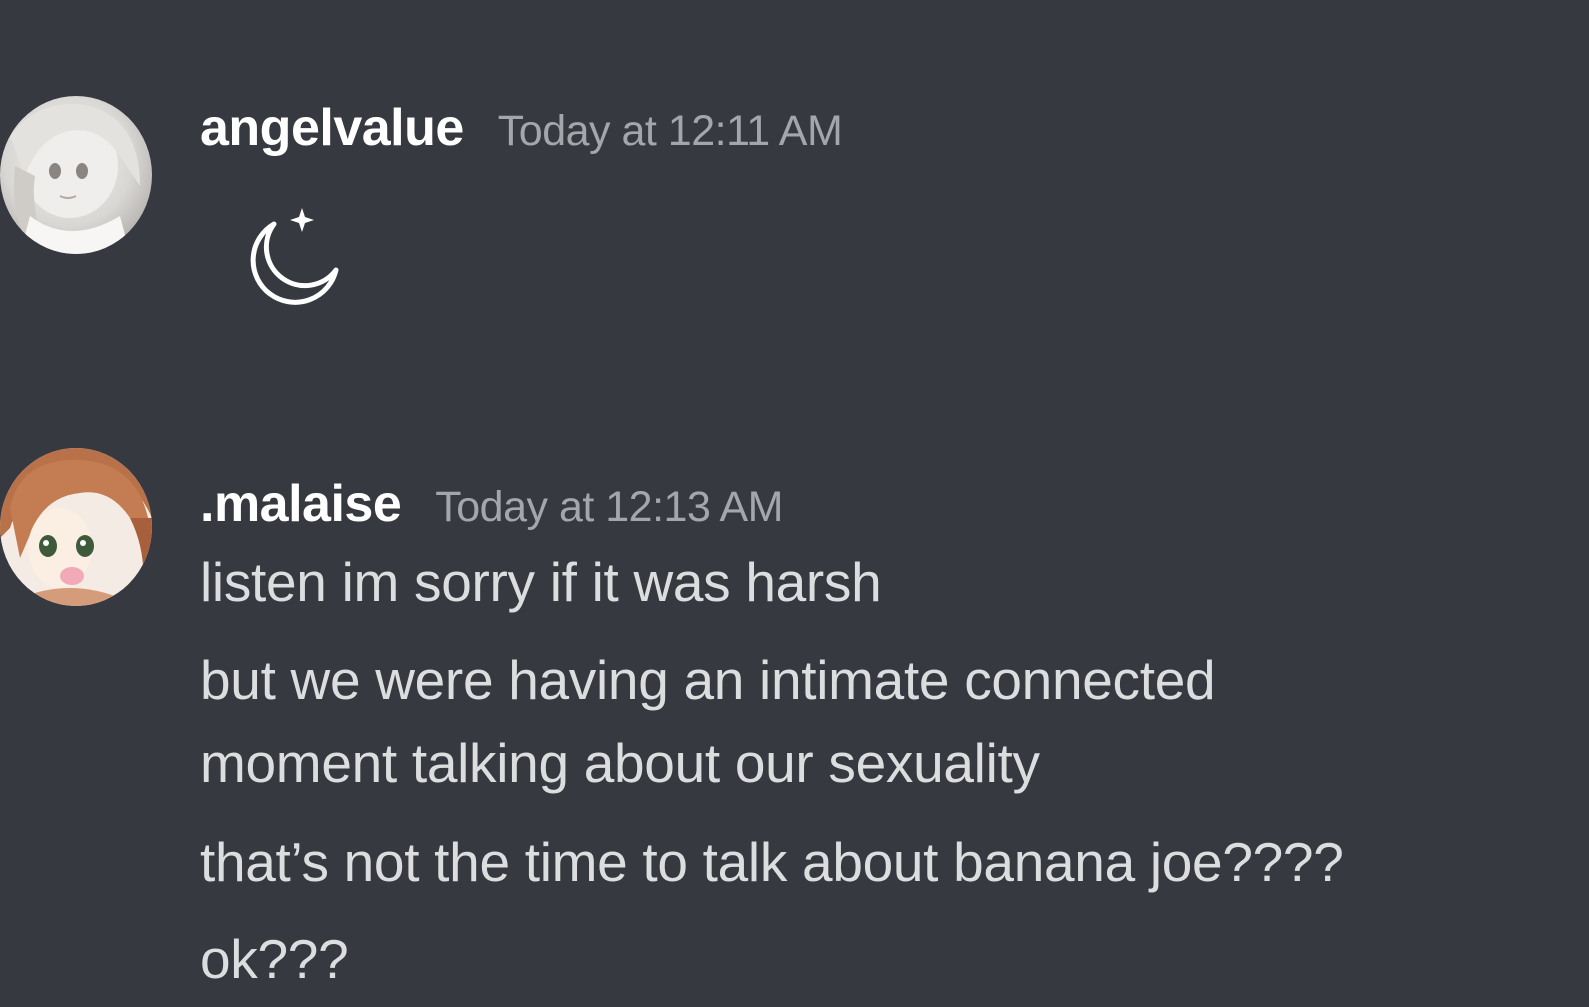 The width and height of the screenshot is (1589, 1007). I want to click on username: angelvalue, so click(332, 128).